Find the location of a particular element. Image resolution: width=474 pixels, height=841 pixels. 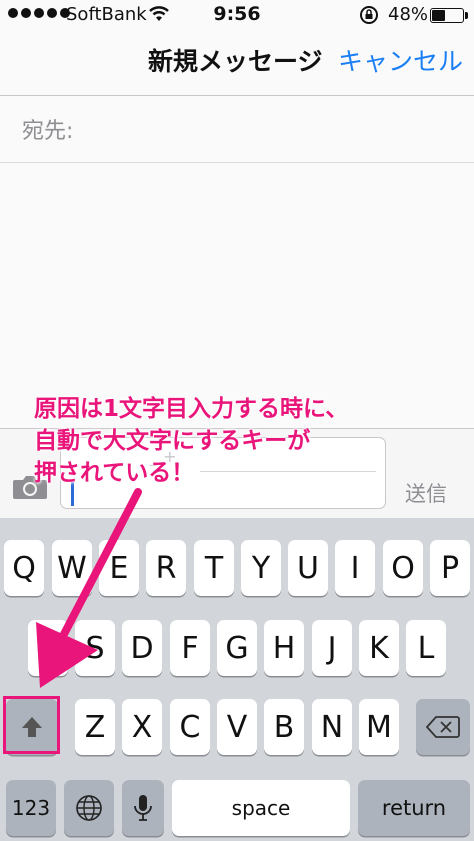

annotation-line-3: 押されている！ is located at coordinates (114, 473).